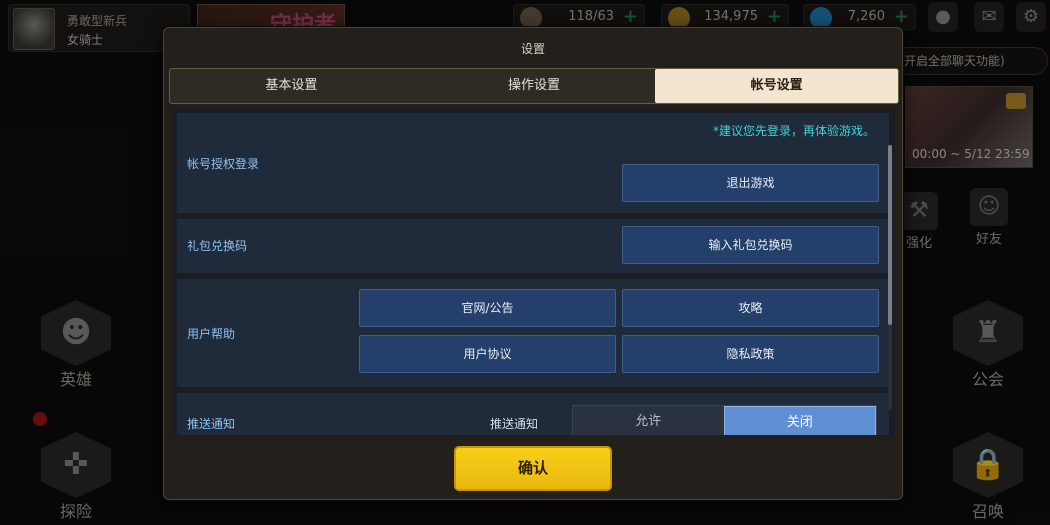  What do you see at coordinates (750, 354) in the screenshot?
I see `privacy-policy-button: 隐私政策` at bounding box center [750, 354].